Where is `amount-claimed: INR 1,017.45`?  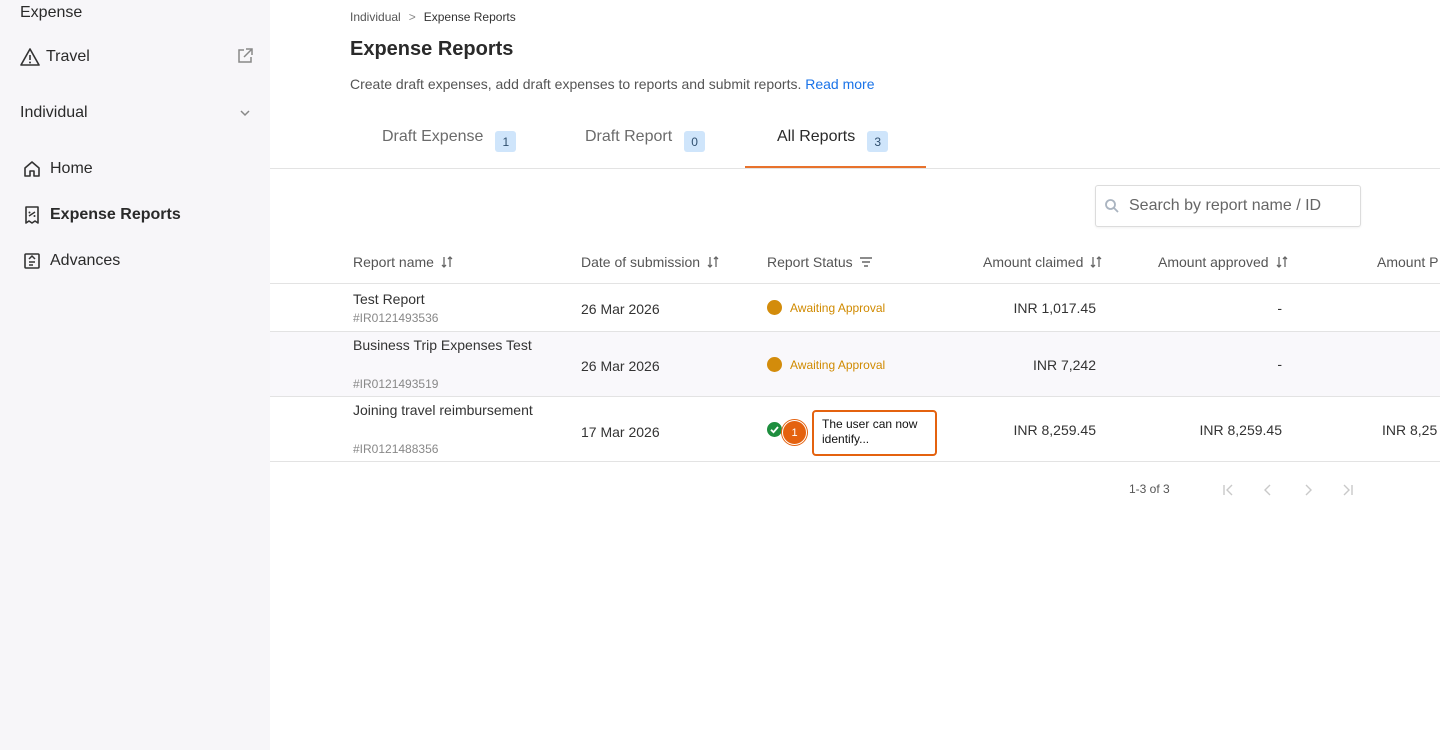 amount-claimed: INR 1,017.45 is located at coordinates (1055, 308).